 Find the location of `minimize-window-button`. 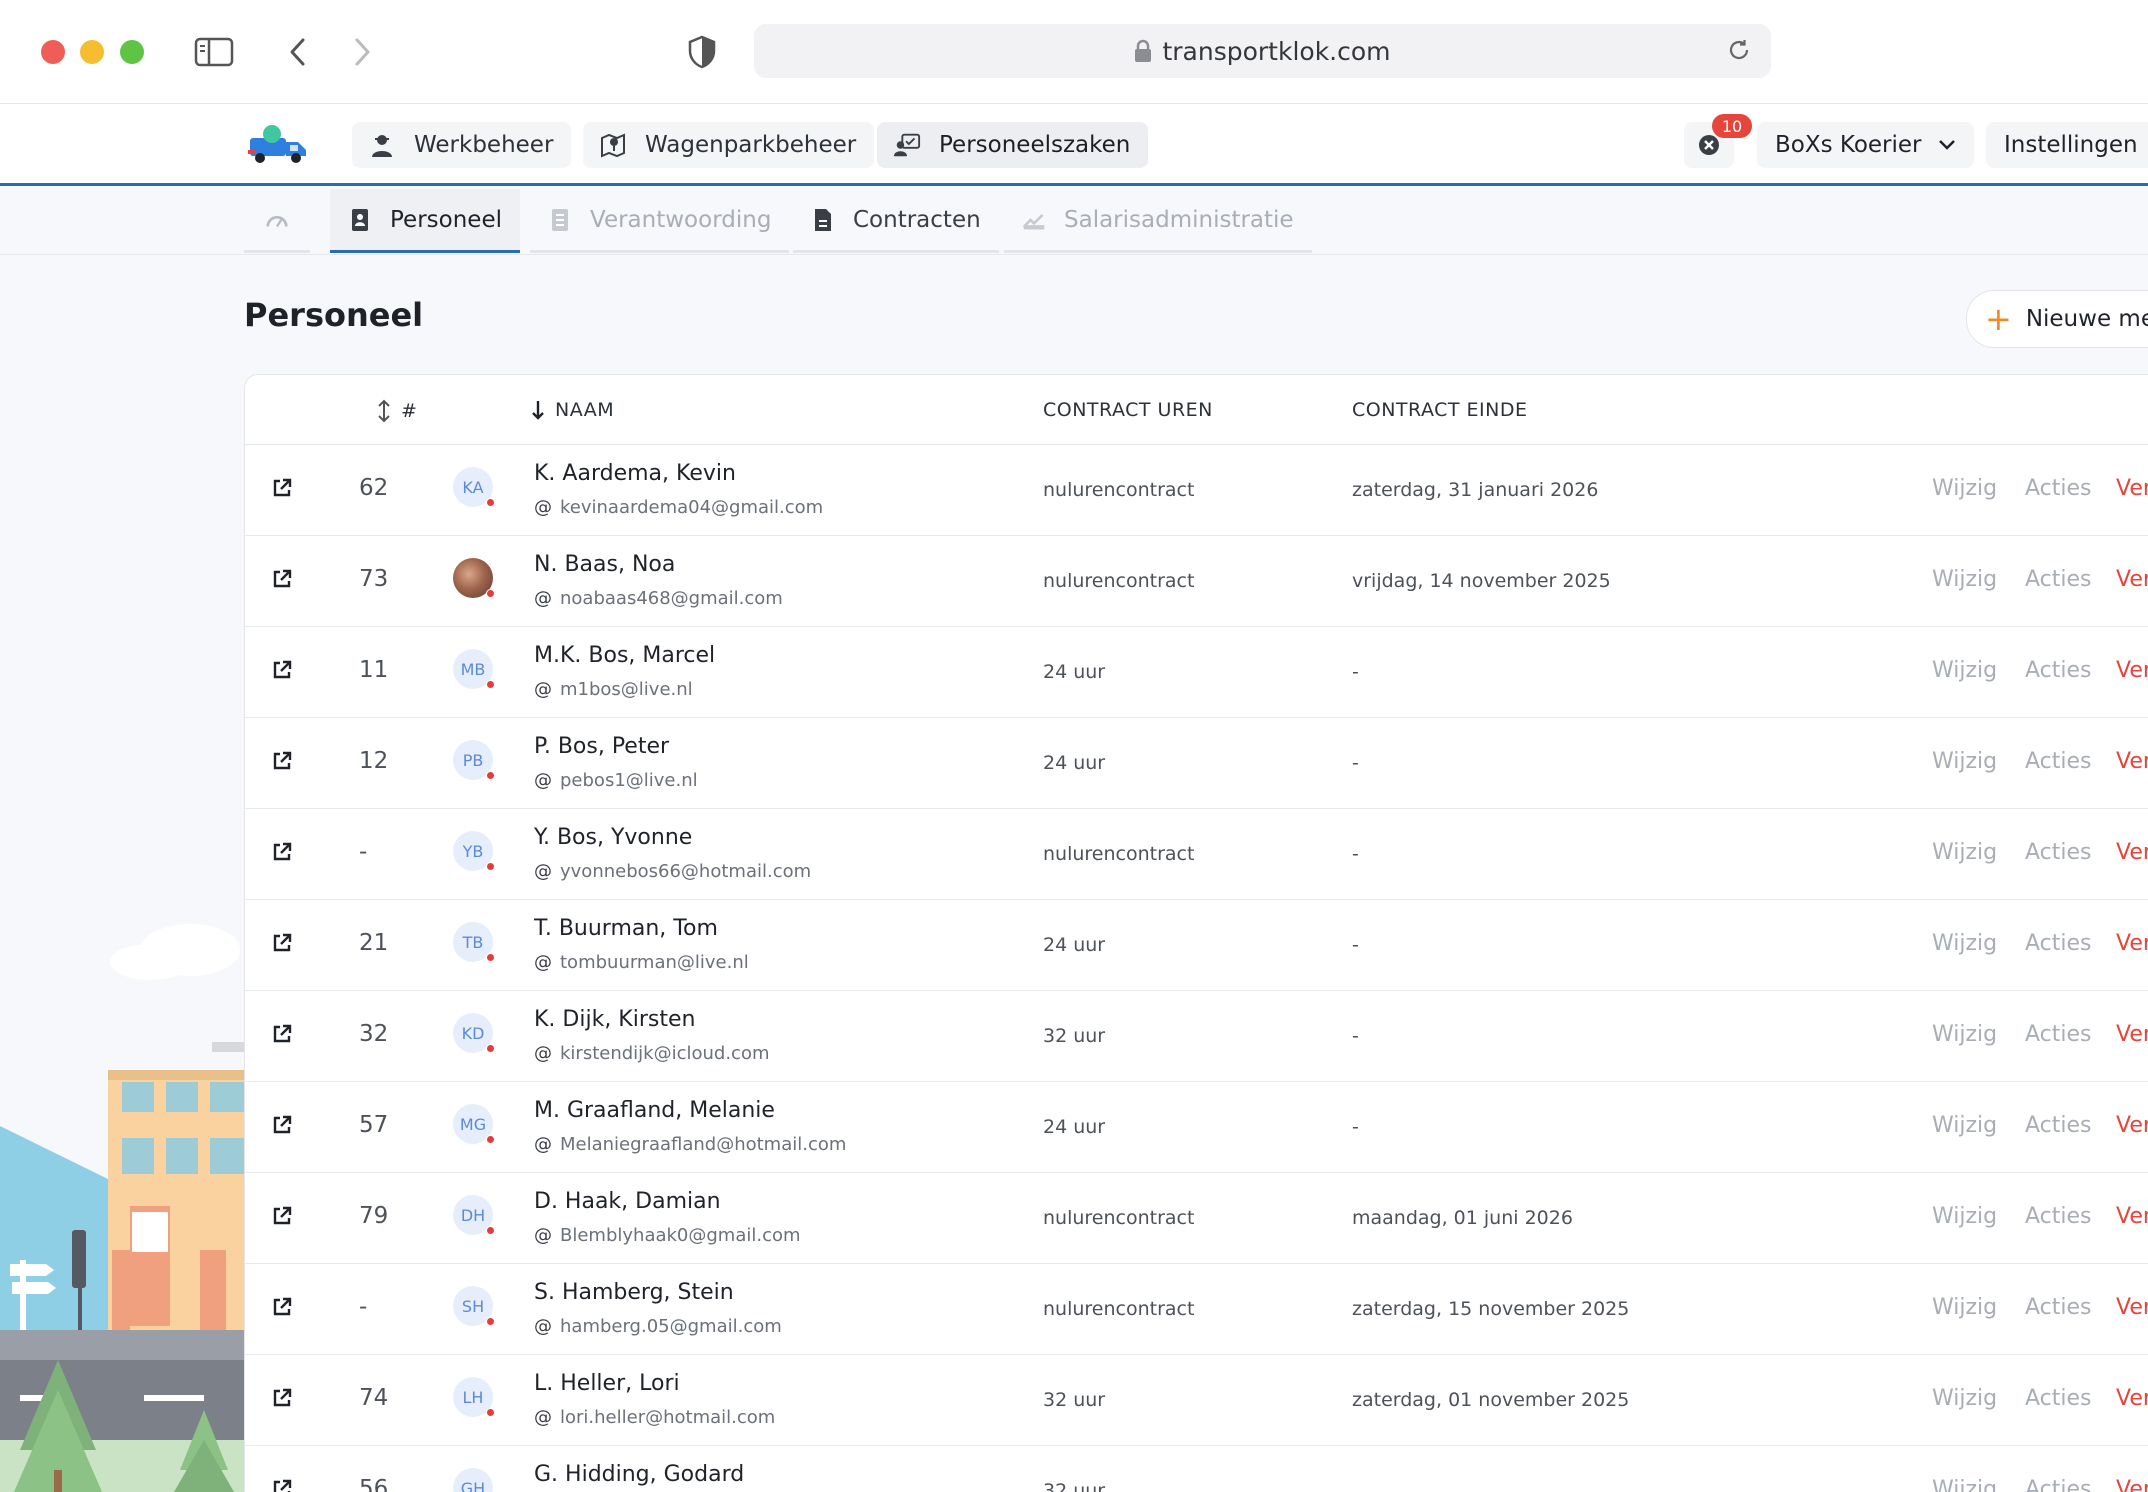

minimize-window-button is located at coordinates (92, 52).